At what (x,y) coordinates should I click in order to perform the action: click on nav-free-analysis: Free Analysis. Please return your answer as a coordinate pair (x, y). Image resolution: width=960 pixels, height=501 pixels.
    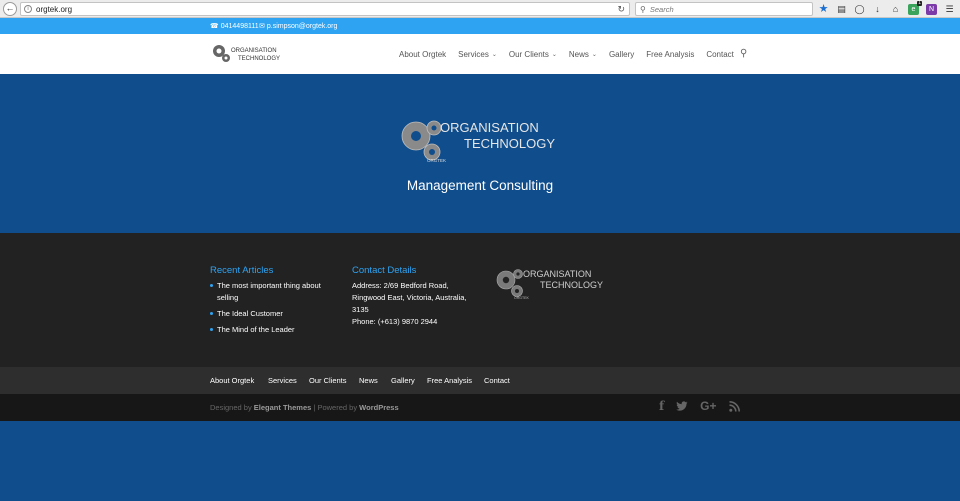
    Looking at the image, I should click on (670, 54).